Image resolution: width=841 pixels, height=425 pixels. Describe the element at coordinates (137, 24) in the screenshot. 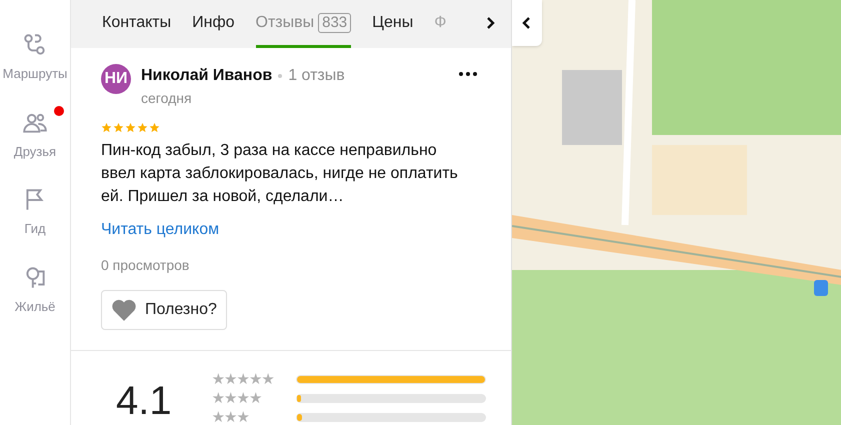

I see `tab: Контакты` at that location.